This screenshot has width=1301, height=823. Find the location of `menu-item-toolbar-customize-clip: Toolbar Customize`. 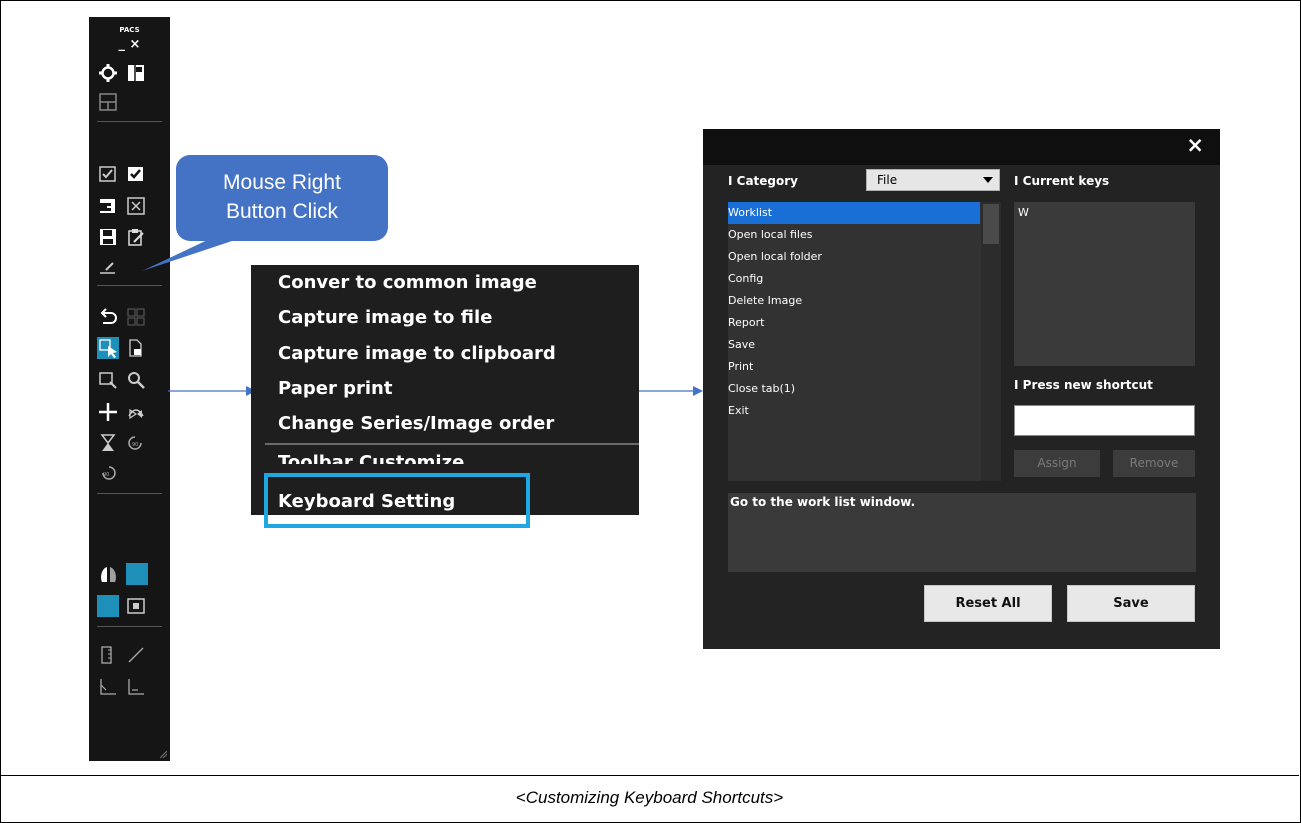

menu-item-toolbar-customize-clip: Toolbar Customize is located at coordinates (445, 456).